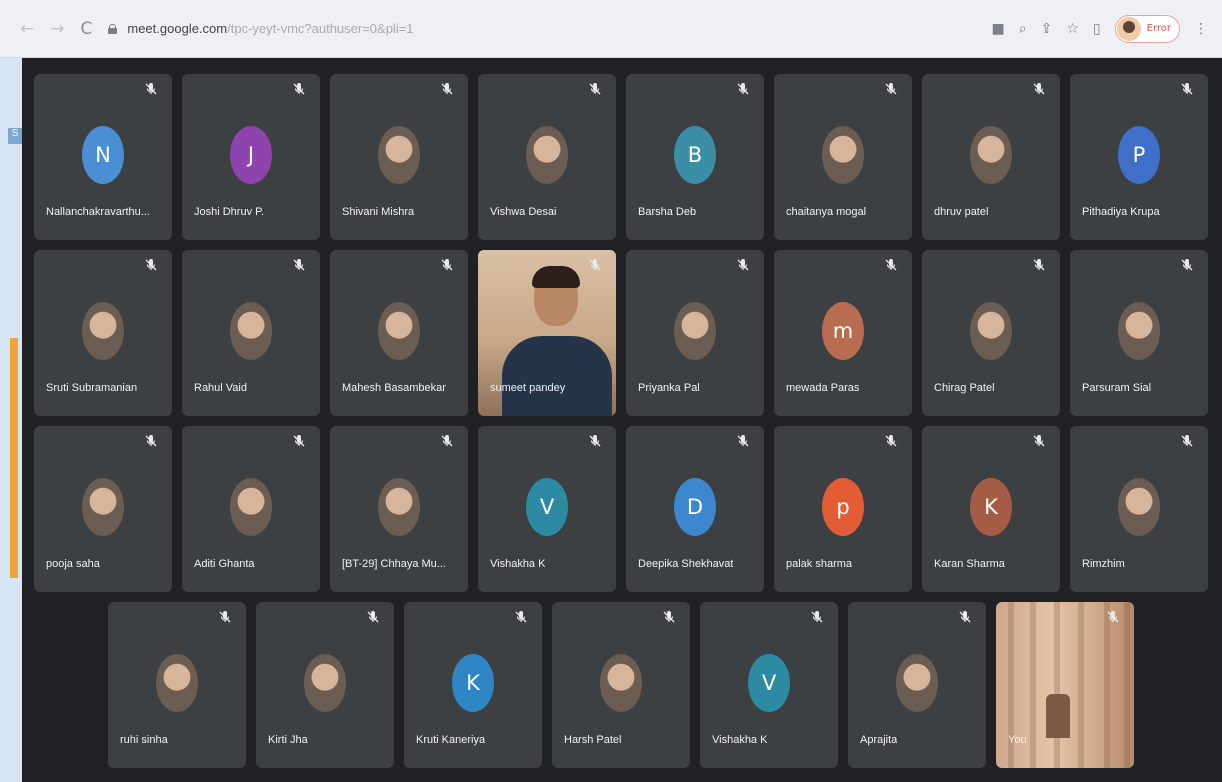 The width and height of the screenshot is (1222, 782). I want to click on background-window-strip: S, so click(11, 420).